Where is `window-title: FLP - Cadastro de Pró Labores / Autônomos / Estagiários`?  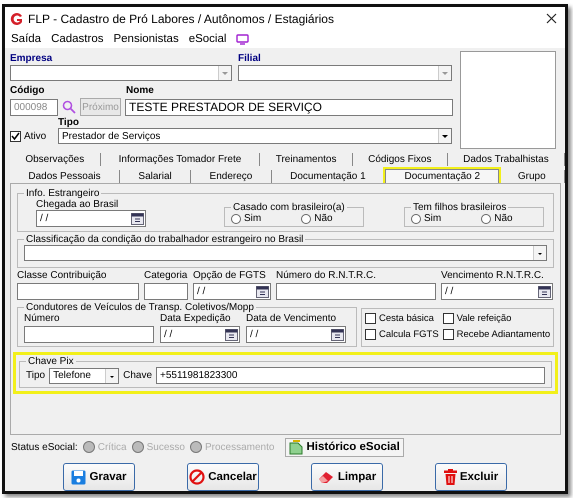
window-title: FLP - Cadastro de Pró Labores / Autônomos / Estagiários is located at coordinates (181, 19).